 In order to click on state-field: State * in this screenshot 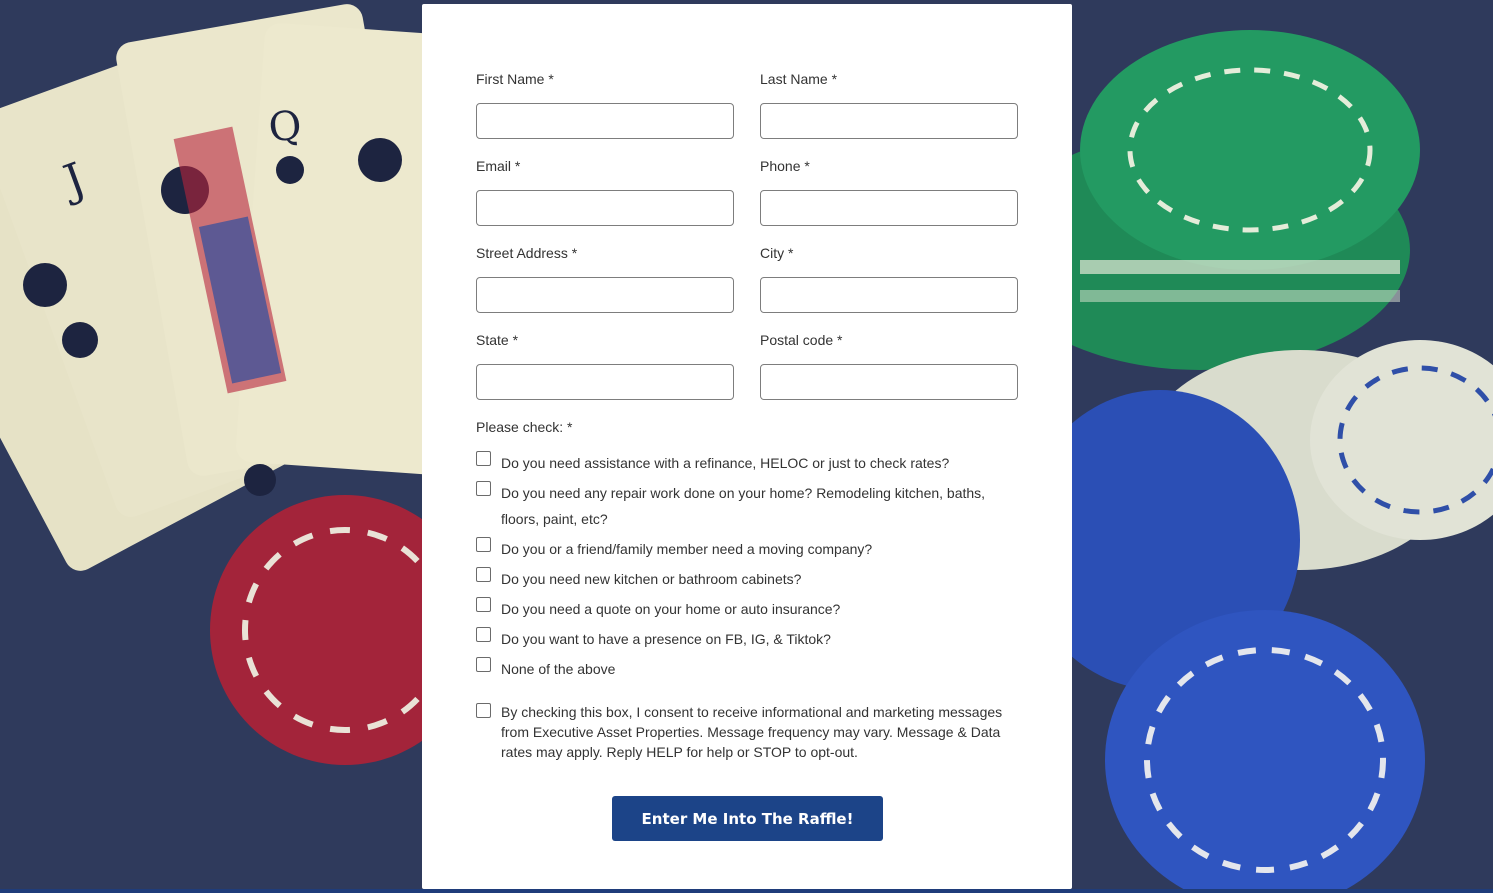, I will do `click(605, 374)`.